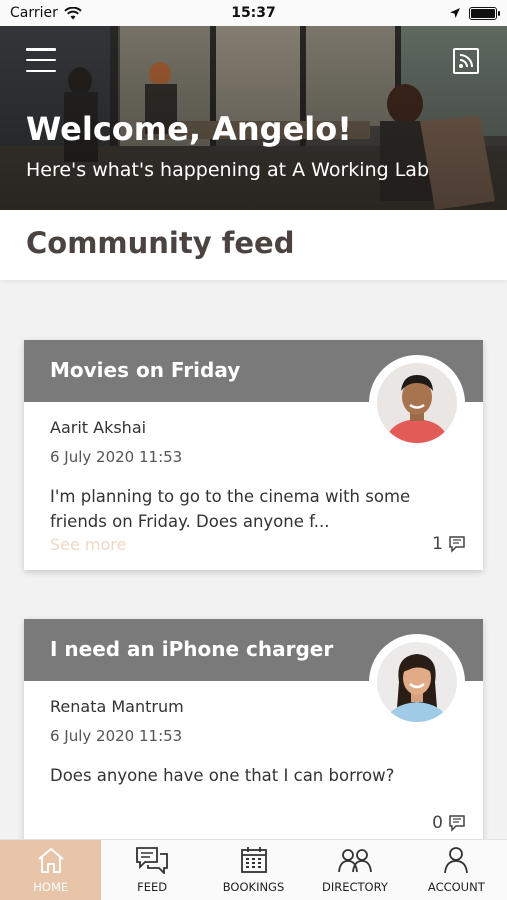 The height and width of the screenshot is (900, 507). What do you see at coordinates (456, 887) in the screenshot?
I see `tab-label: ACCOUNT` at bounding box center [456, 887].